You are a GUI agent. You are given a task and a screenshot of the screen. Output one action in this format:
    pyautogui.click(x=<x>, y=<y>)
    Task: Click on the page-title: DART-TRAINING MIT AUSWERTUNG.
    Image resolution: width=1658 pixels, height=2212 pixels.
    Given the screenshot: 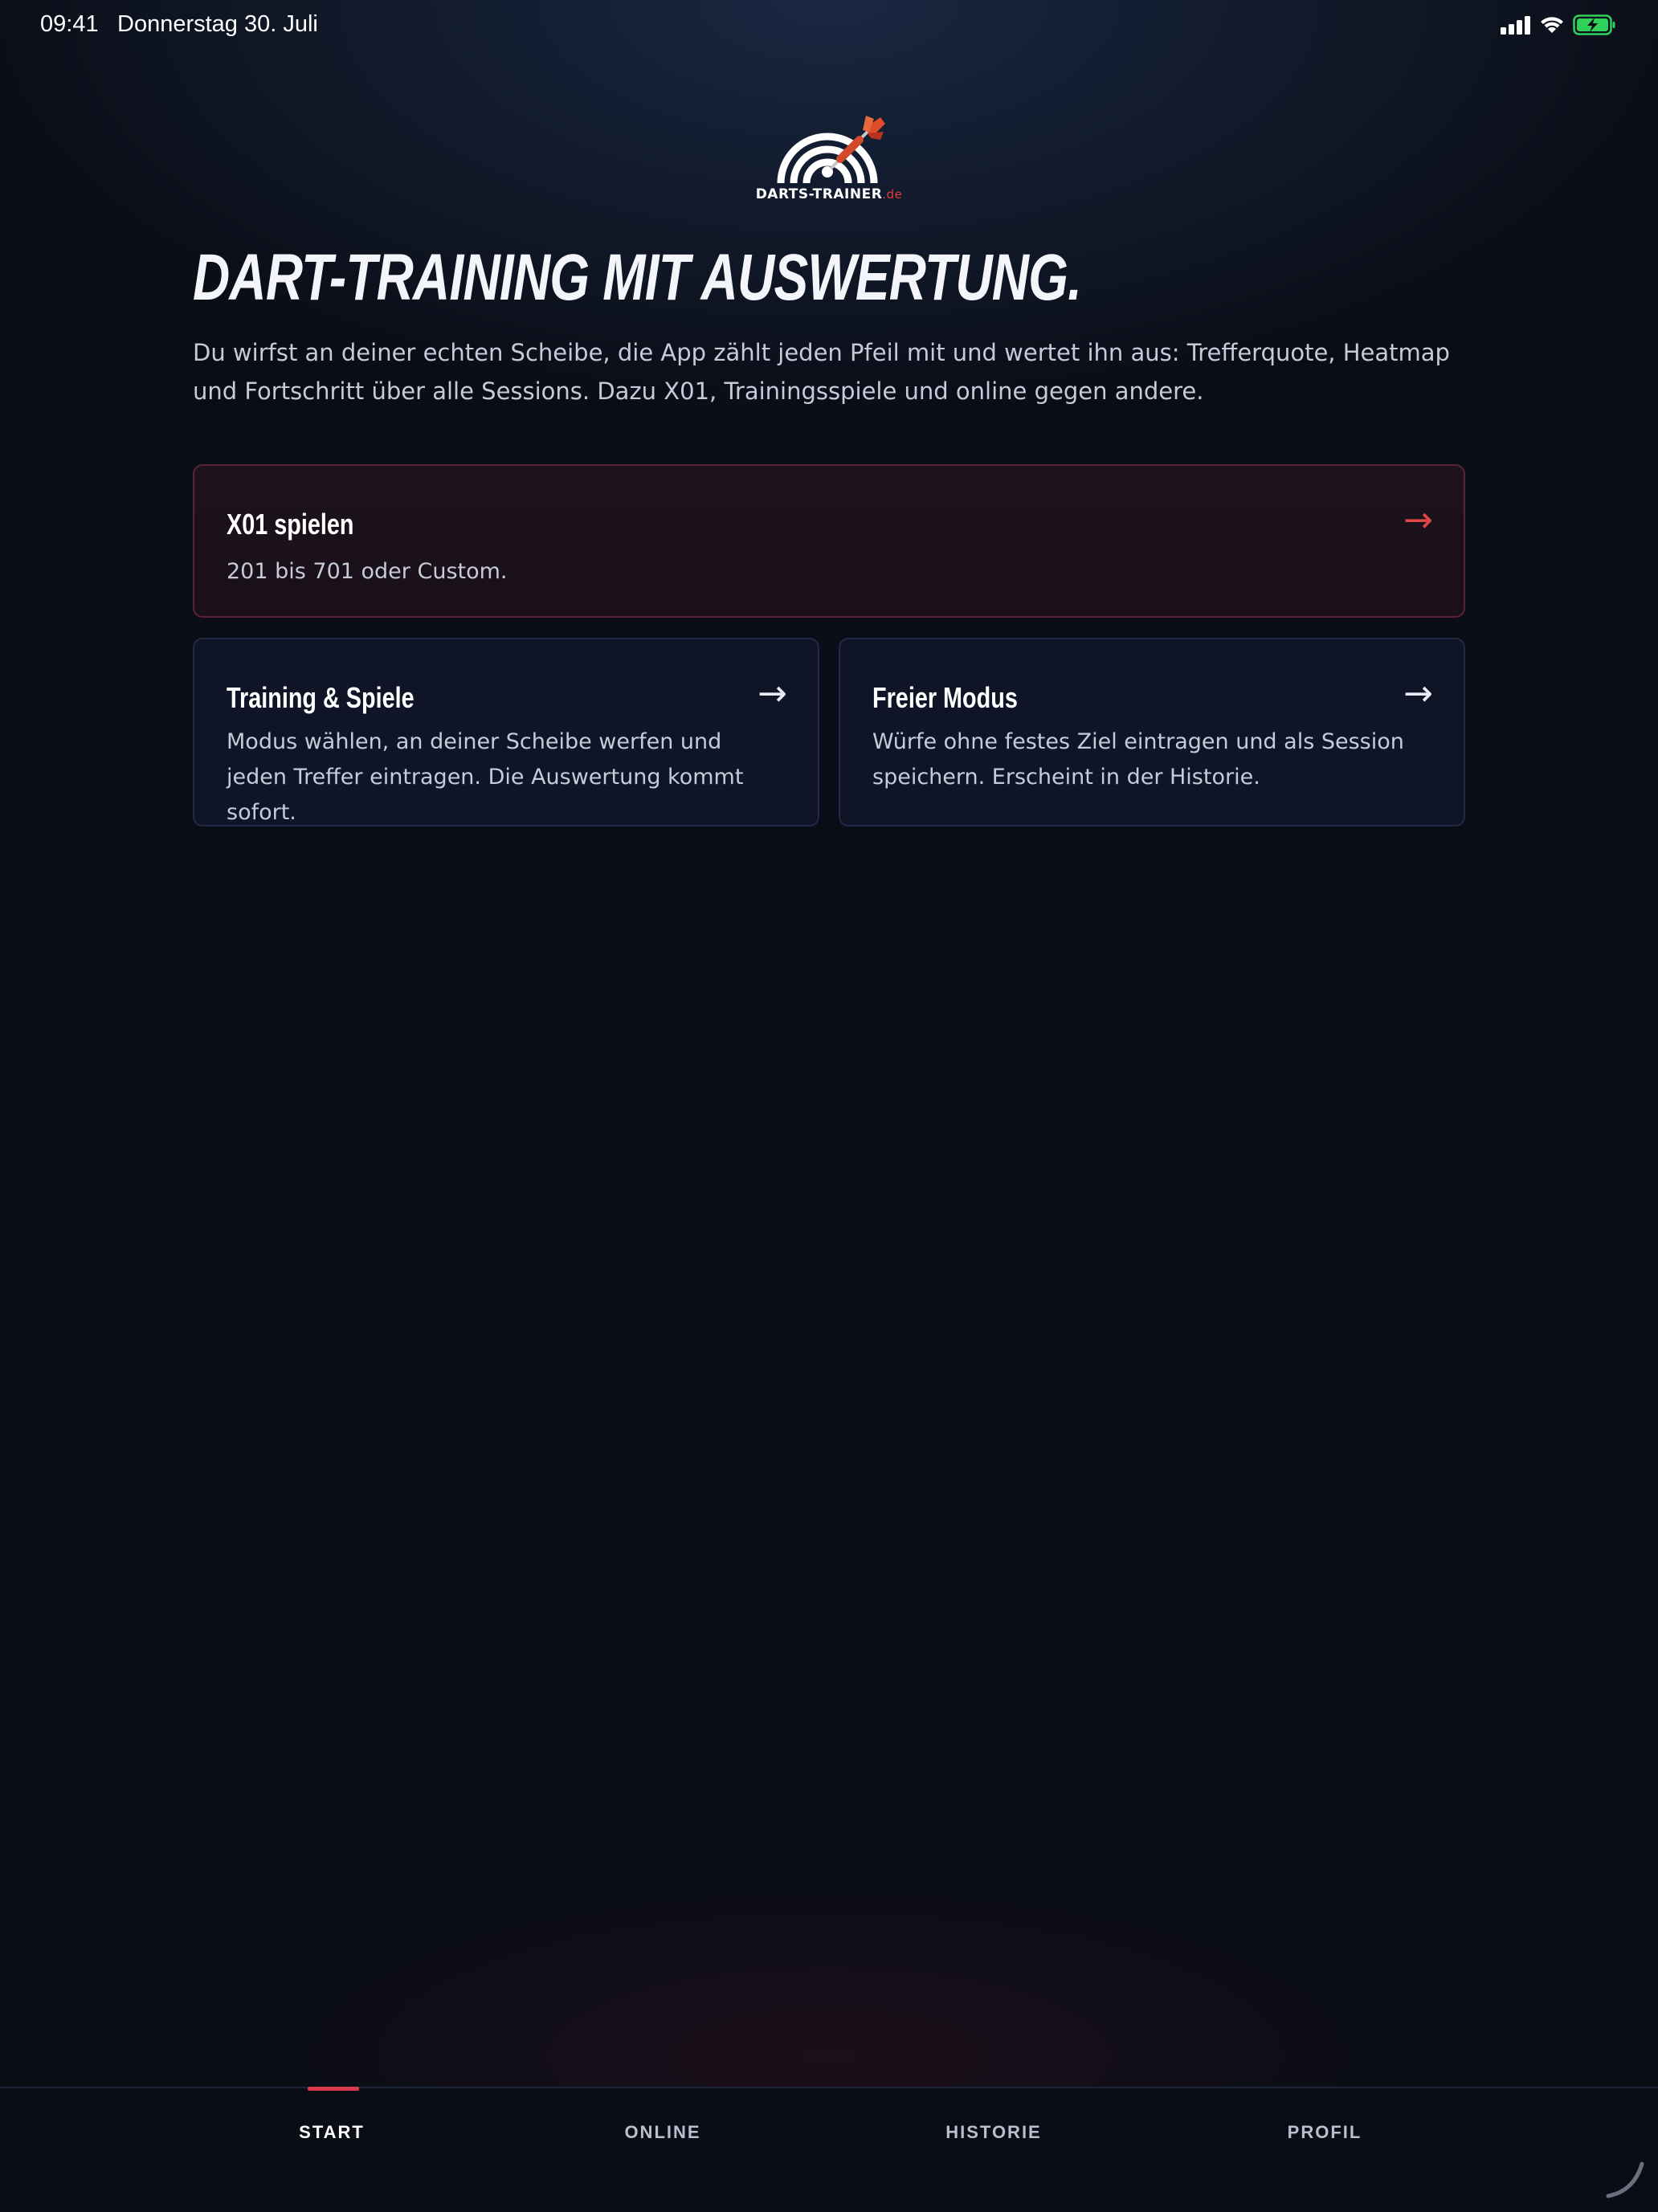 What is the action you would take?
    pyautogui.click(x=637, y=277)
    